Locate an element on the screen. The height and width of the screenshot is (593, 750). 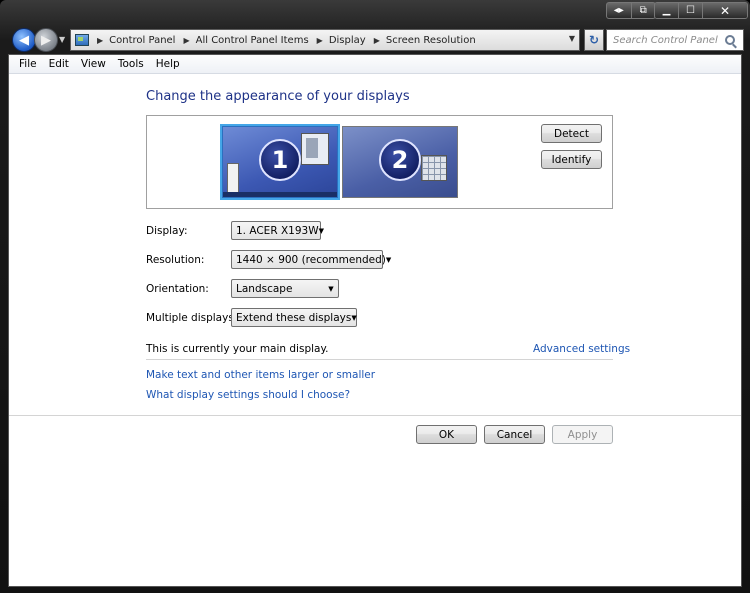
apply-button: Apply is located at coordinates (582, 434).